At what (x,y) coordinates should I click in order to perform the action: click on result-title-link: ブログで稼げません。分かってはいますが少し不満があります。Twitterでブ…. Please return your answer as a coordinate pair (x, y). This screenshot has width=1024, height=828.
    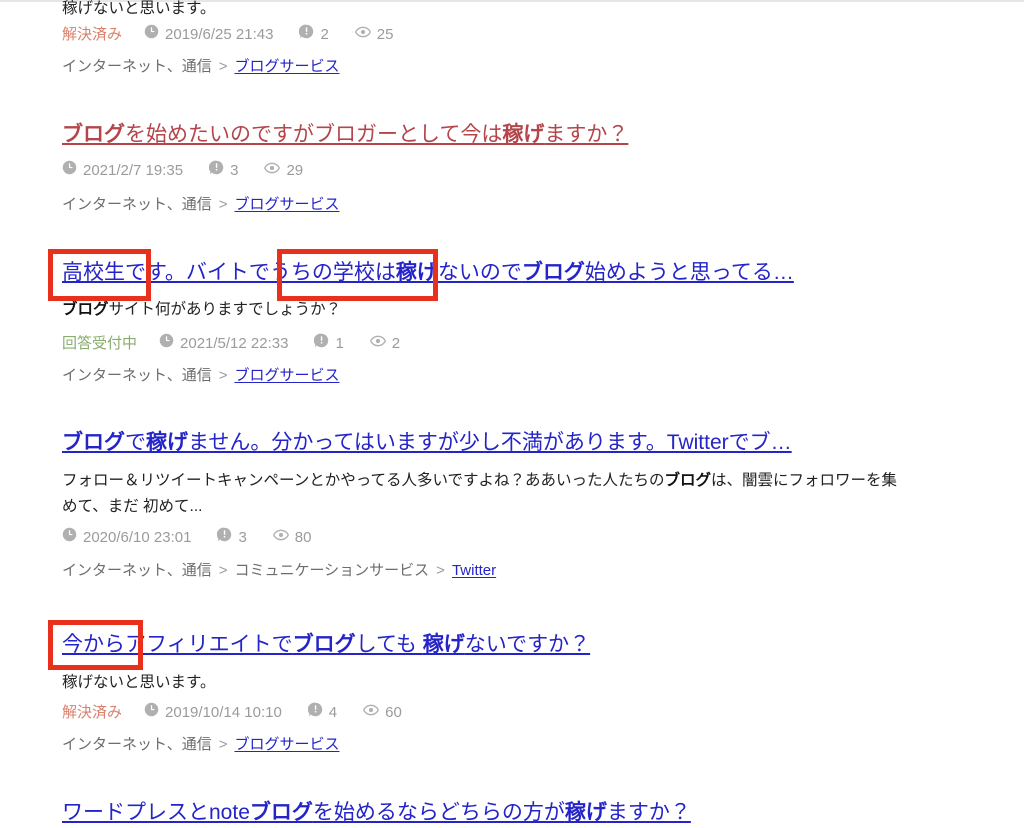
    Looking at the image, I should click on (427, 443).